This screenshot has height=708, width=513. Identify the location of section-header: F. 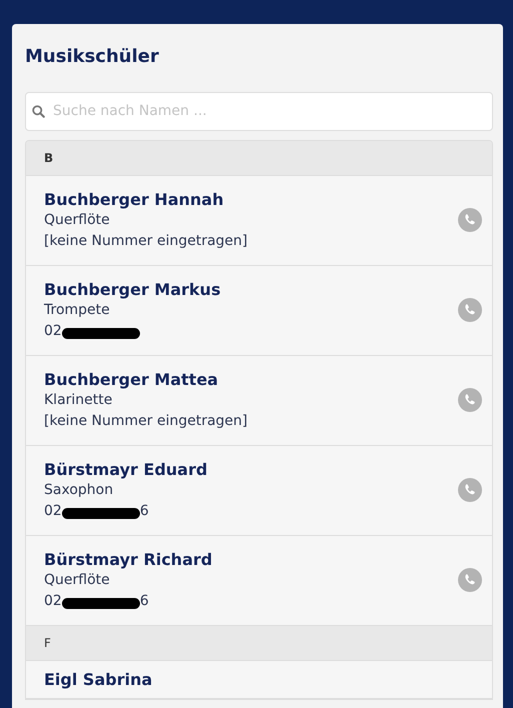
(259, 643).